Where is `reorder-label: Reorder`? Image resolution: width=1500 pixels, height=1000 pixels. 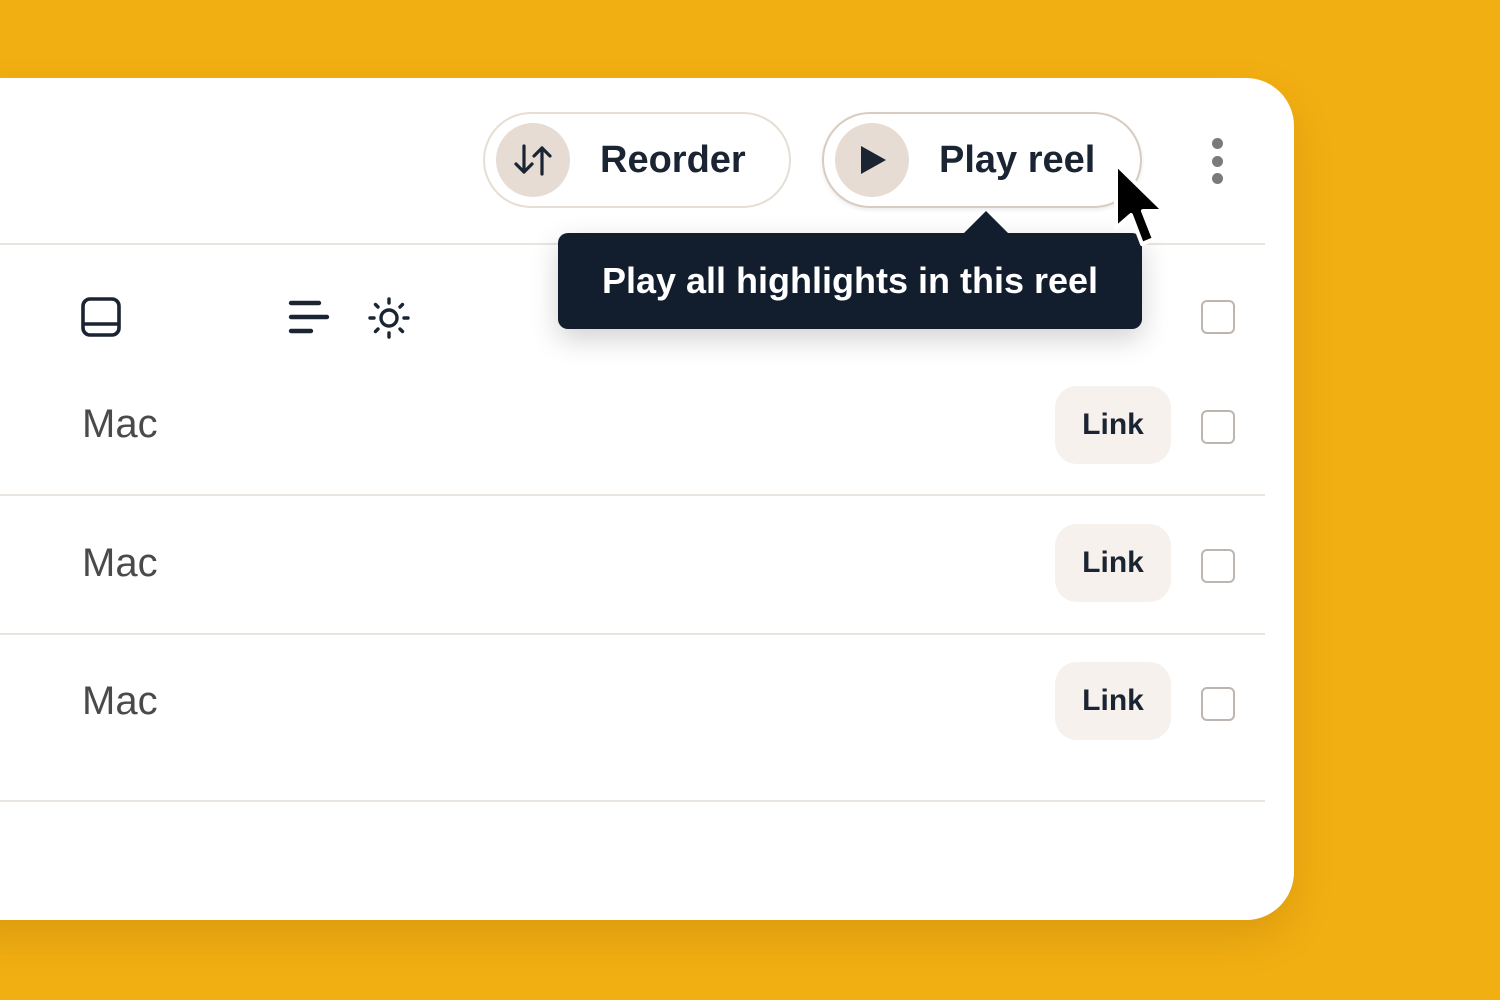 reorder-label: Reorder is located at coordinates (673, 159).